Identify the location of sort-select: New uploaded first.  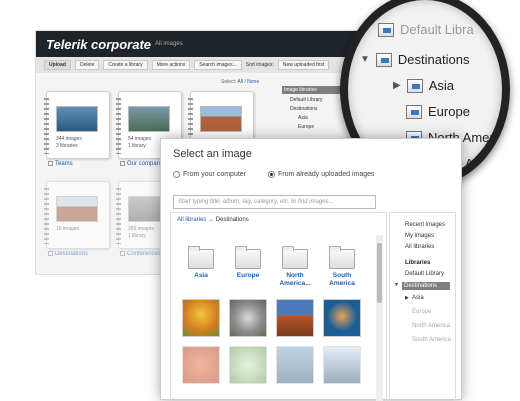
(303, 65).